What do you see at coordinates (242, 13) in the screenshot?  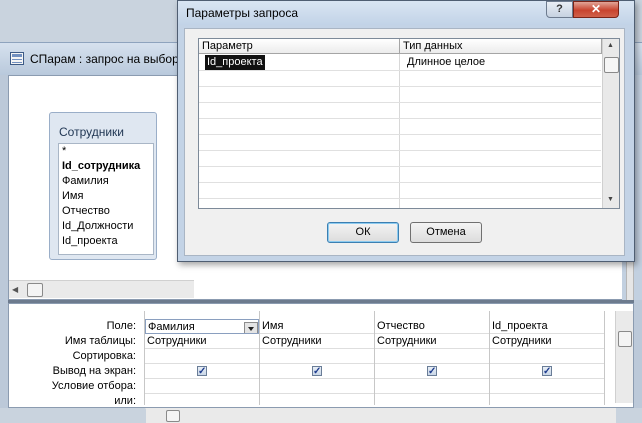 I see `dialog-title: Параметры запроса` at bounding box center [242, 13].